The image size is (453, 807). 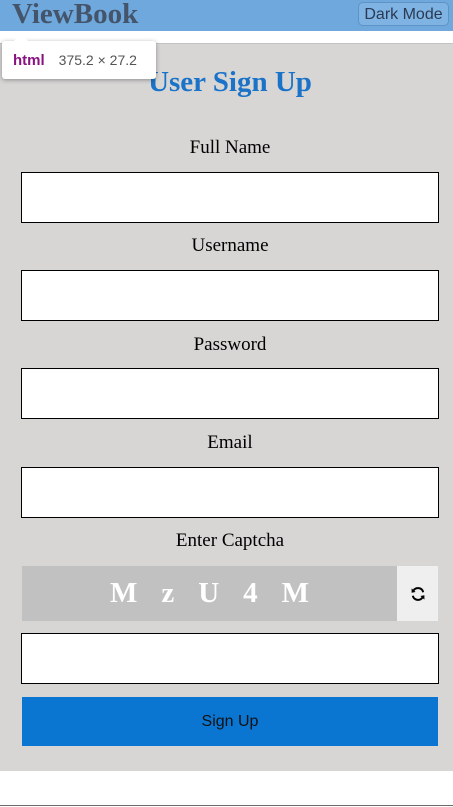 I want to click on captcha-char: z, so click(x=168, y=593).